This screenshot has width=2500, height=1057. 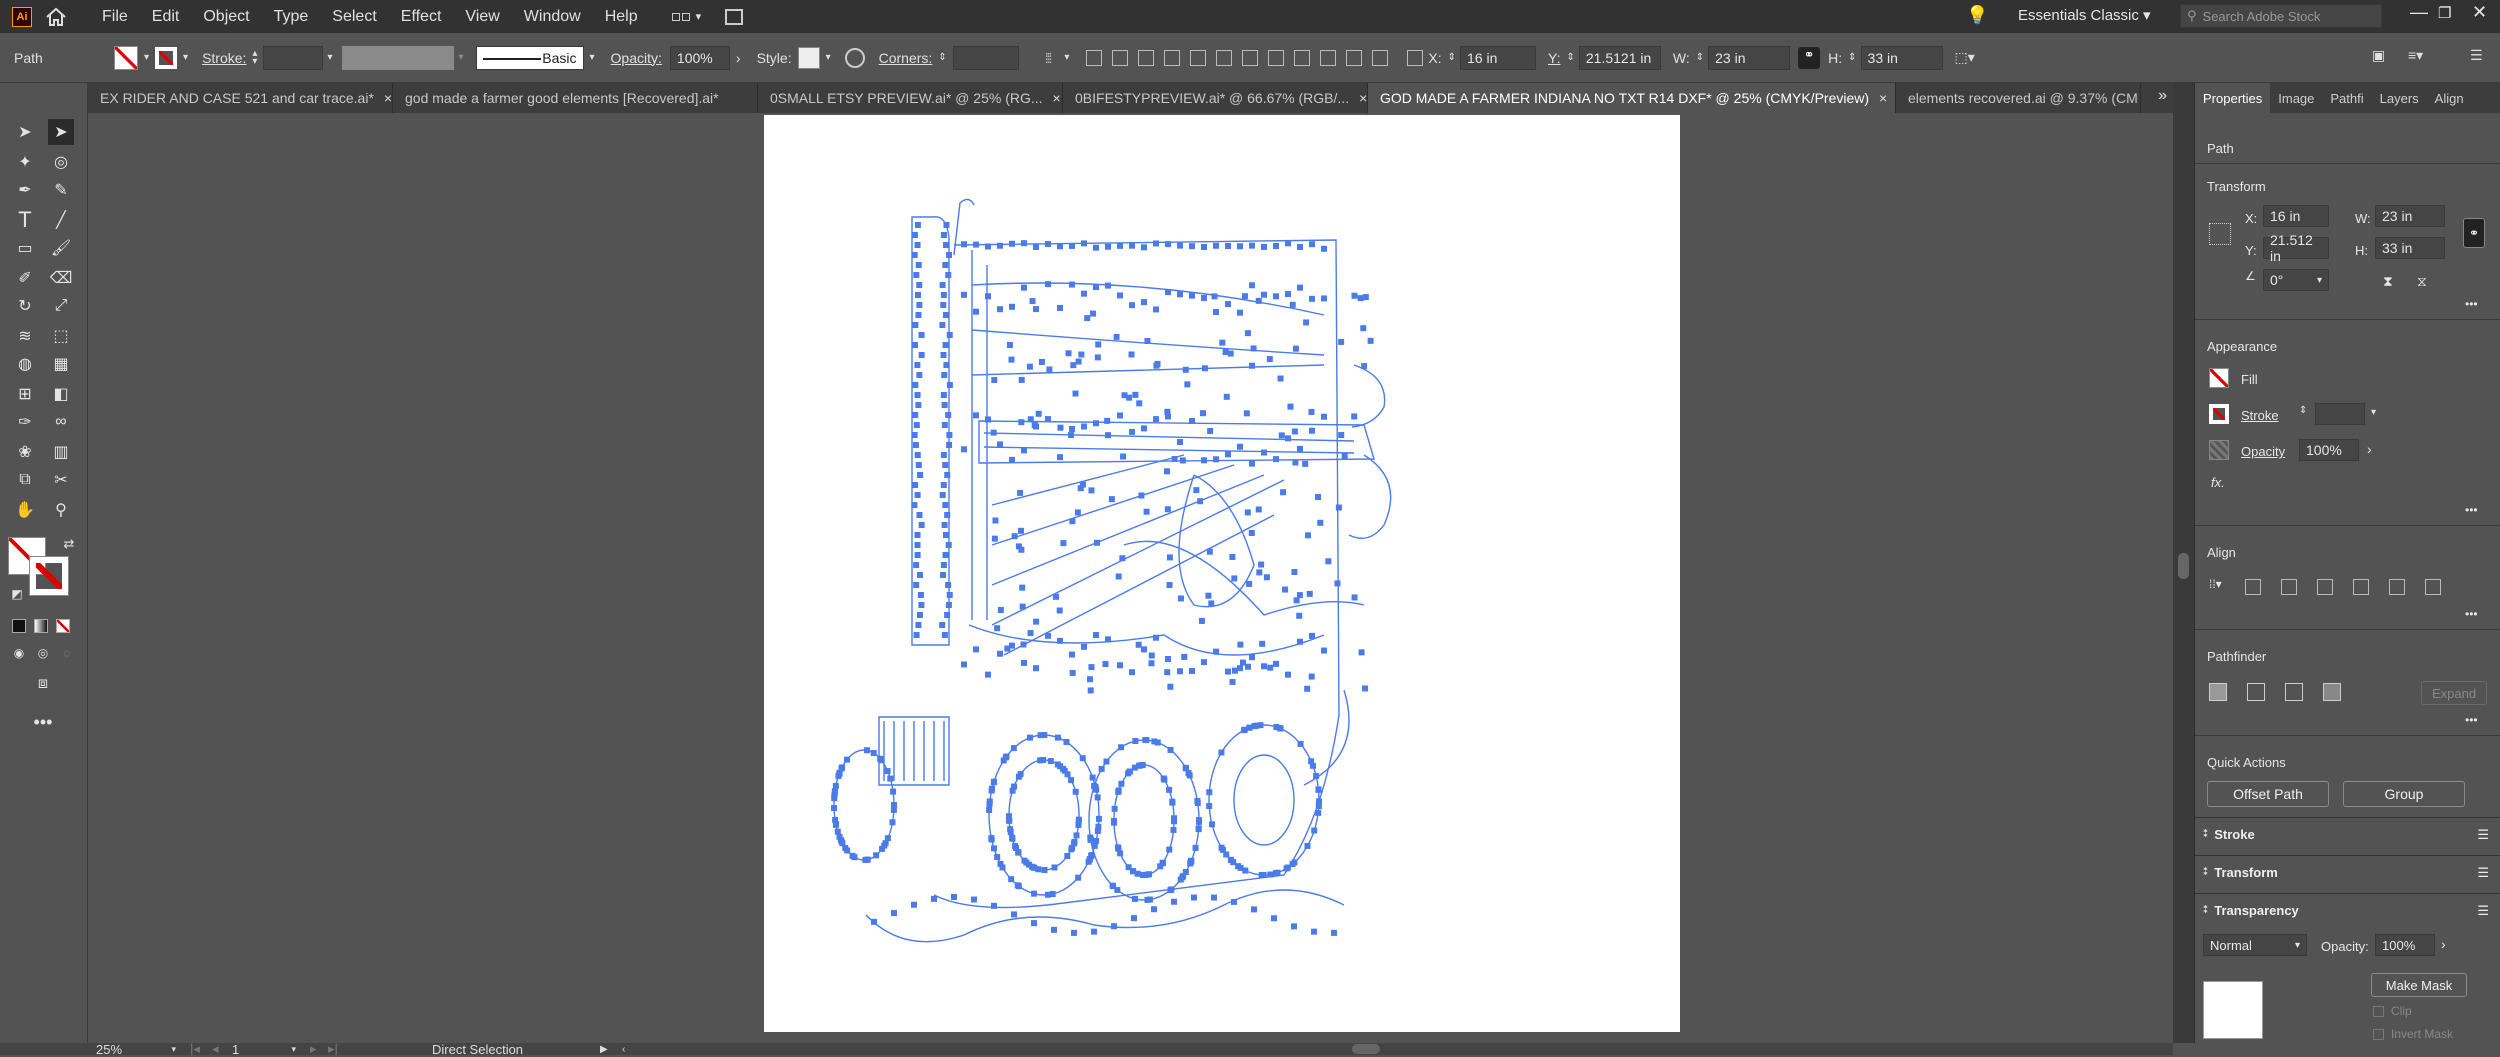 I want to click on minus-front-icon, so click(x=2256, y=692).